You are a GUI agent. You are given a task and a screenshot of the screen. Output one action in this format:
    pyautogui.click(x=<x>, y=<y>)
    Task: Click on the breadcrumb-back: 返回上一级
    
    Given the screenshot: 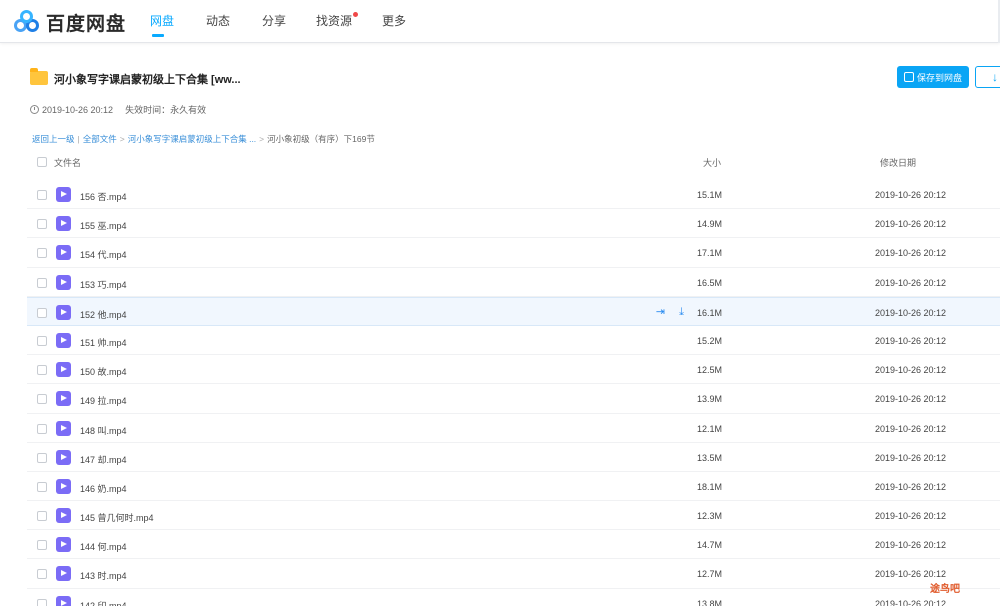 What is the action you would take?
    pyautogui.click(x=53, y=139)
    